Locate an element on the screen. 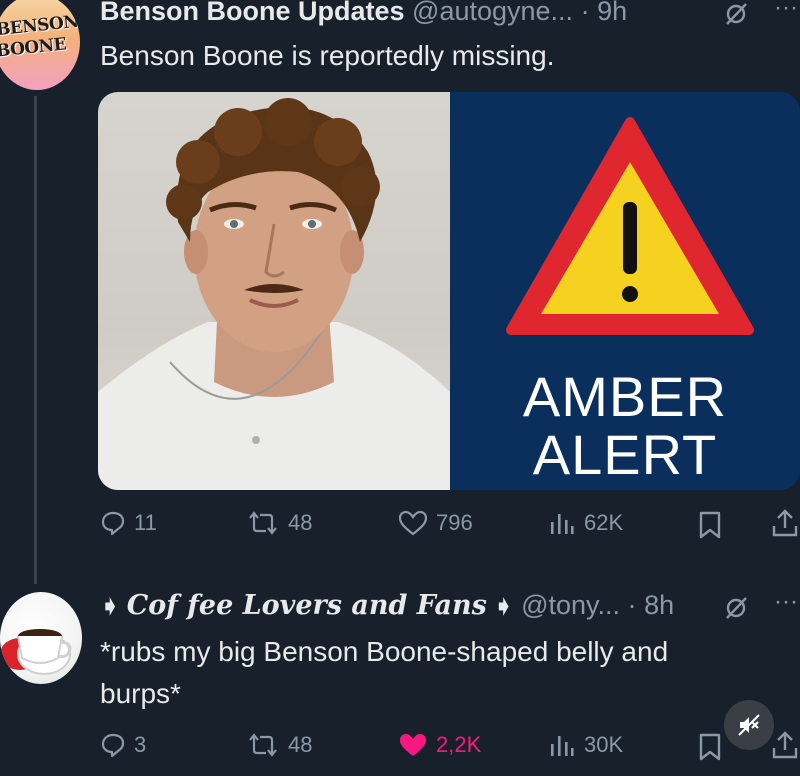 The width and height of the screenshot is (800, 776). views-button: 62K is located at coordinates (585, 523).